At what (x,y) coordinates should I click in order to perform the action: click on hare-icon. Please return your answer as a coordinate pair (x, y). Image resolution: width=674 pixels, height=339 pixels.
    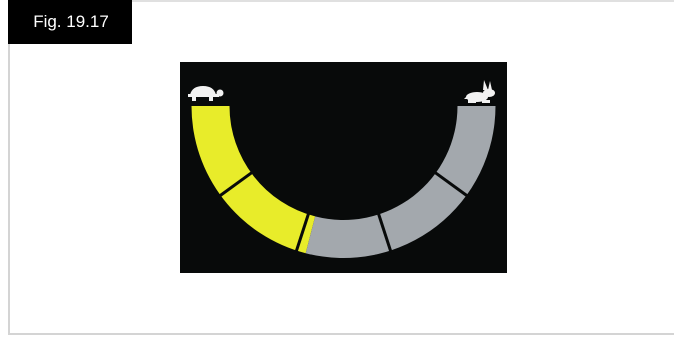
    Looking at the image, I should click on (479, 91).